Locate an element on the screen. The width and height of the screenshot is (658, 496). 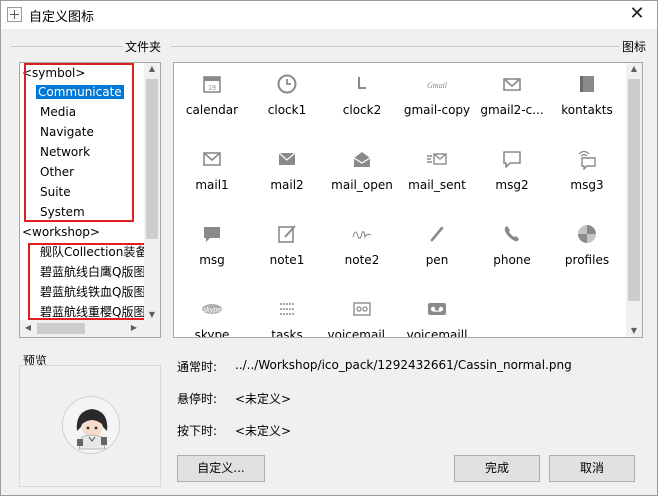
cancel-button: 取消 is located at coordinates (592, 468).